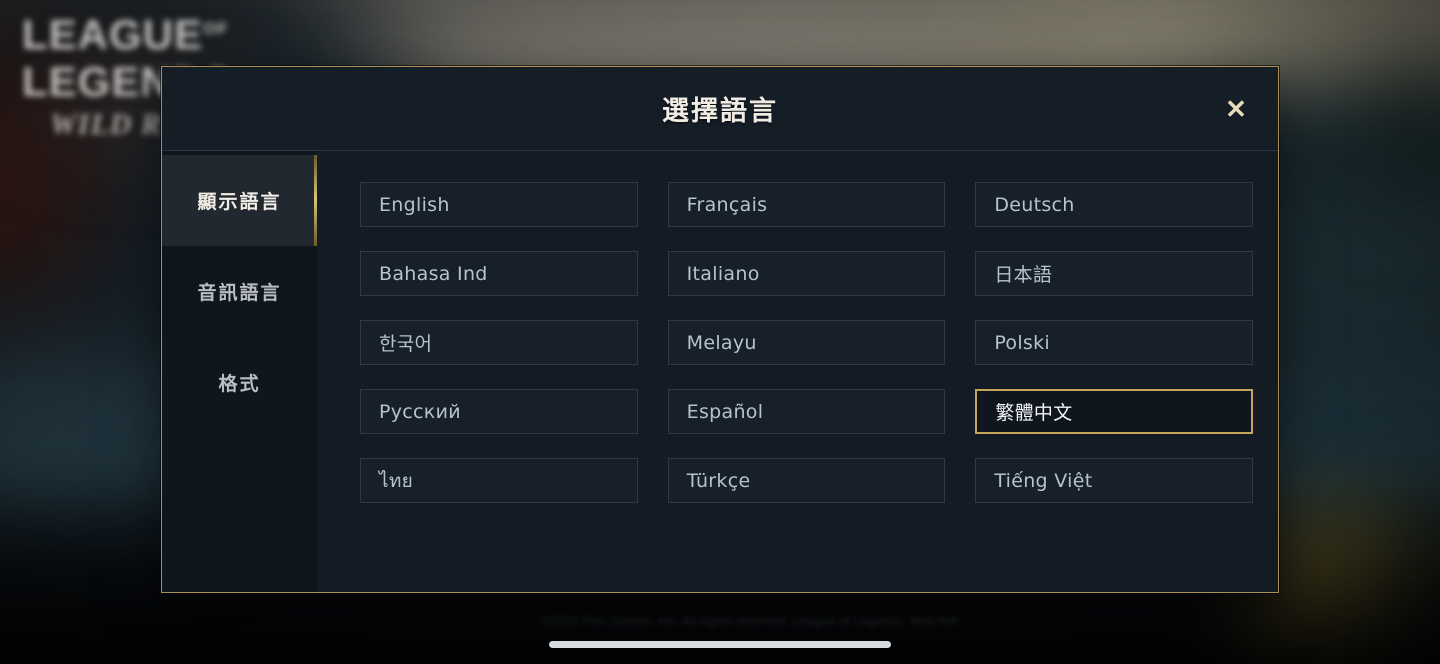  I want to click on language-option: 한국어, so click(499, 342).